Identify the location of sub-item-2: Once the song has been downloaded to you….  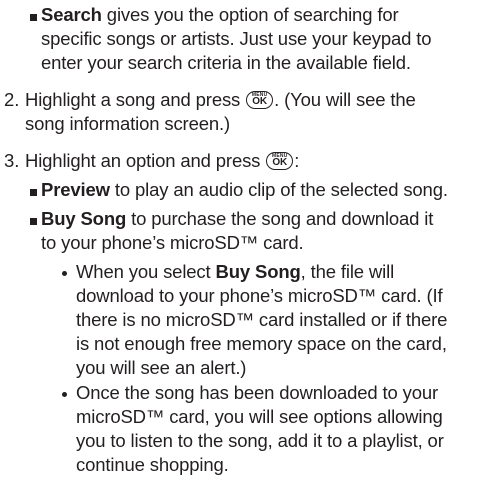
(260, 429).